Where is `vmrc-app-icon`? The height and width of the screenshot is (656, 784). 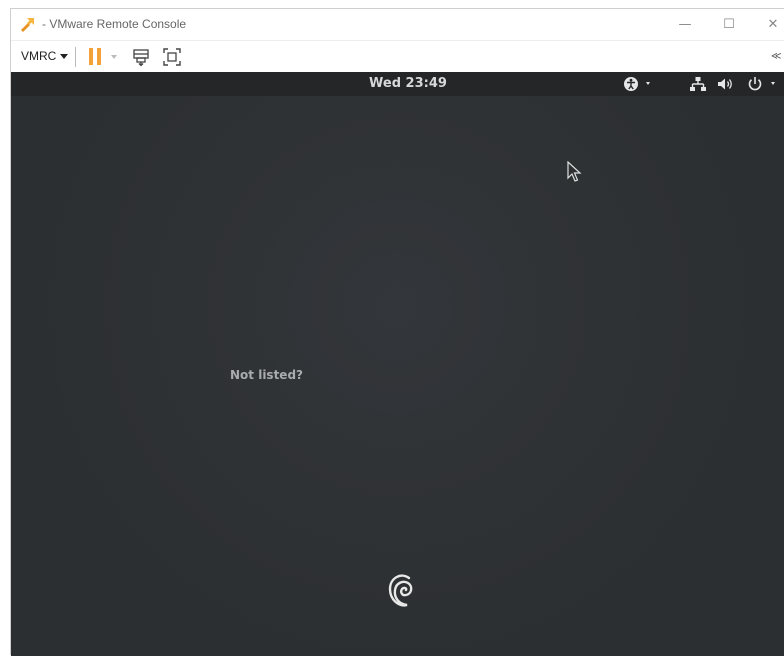
vmrc-app-icon is located at coordinates (27, 25).